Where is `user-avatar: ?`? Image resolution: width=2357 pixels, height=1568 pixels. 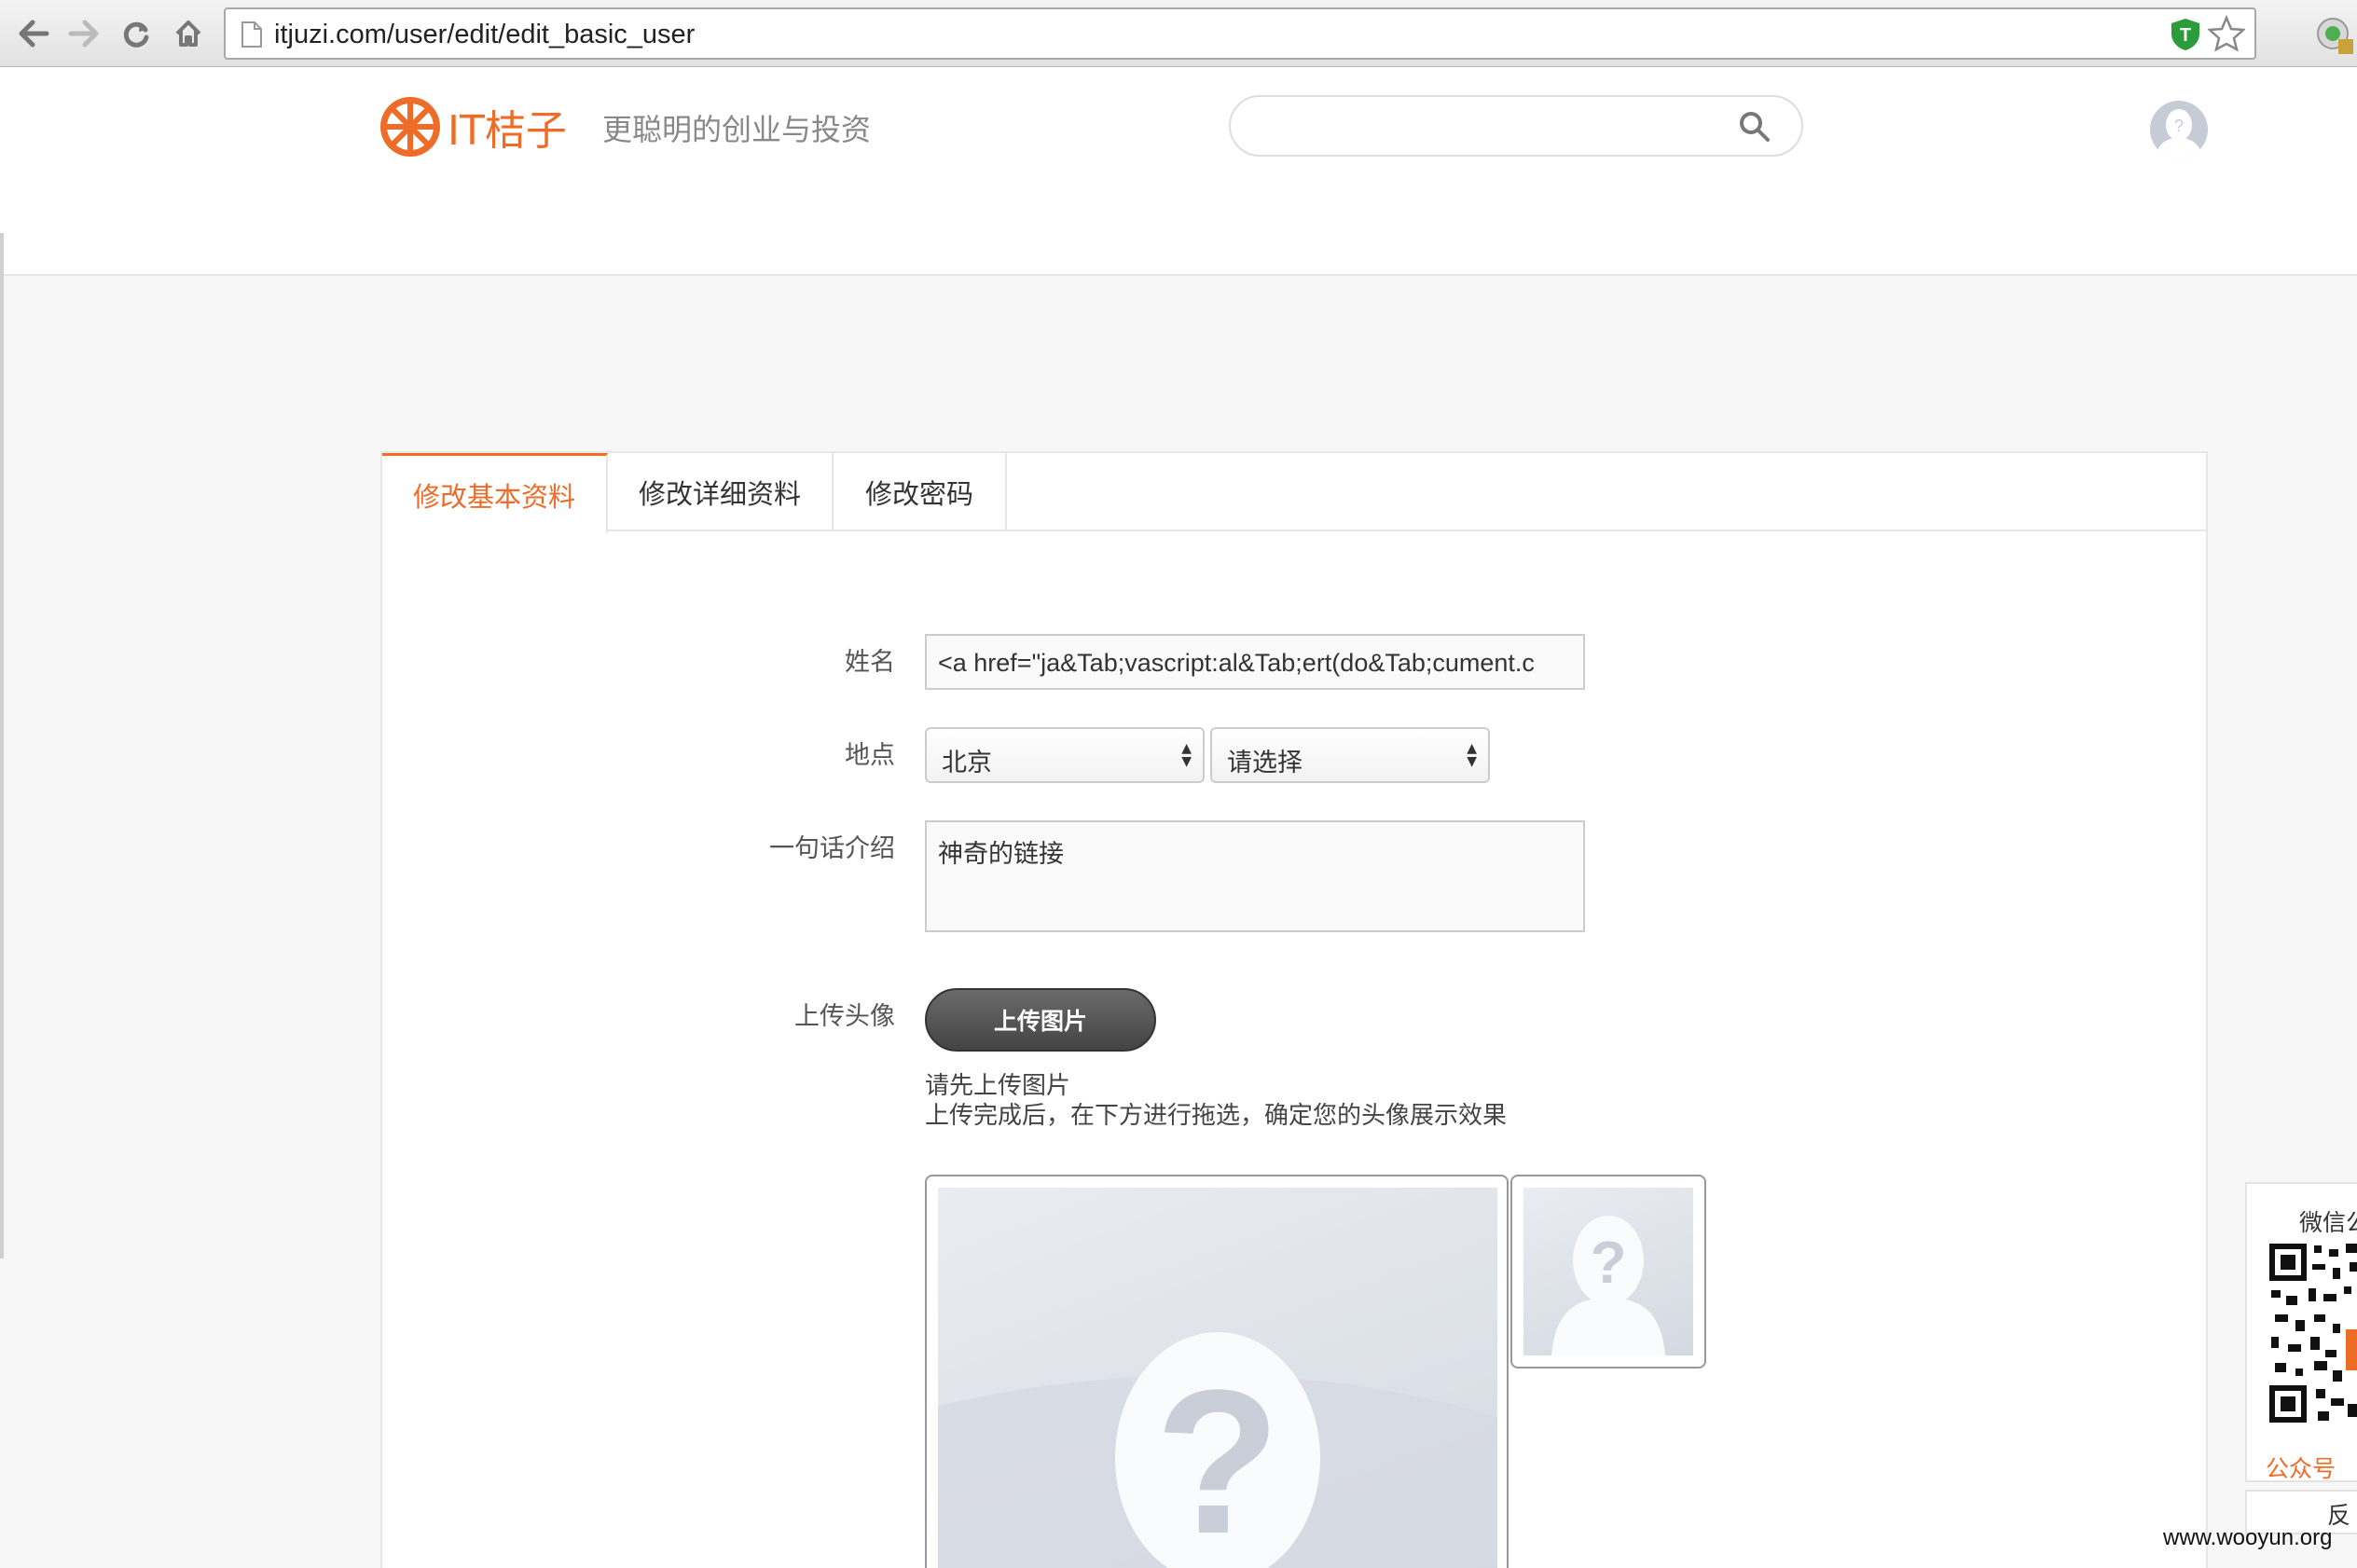 user-avatar: ? is located at coordinates (2179, 129).